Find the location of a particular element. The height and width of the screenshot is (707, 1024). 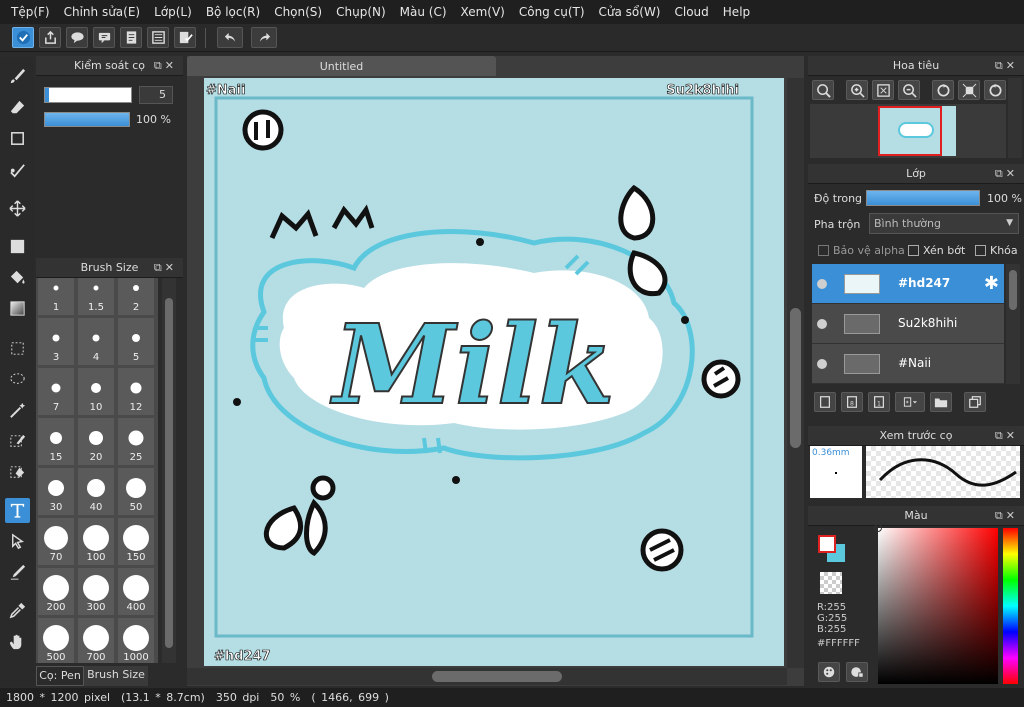

navigator-scrollbar is located at coordinates (1015, 118).